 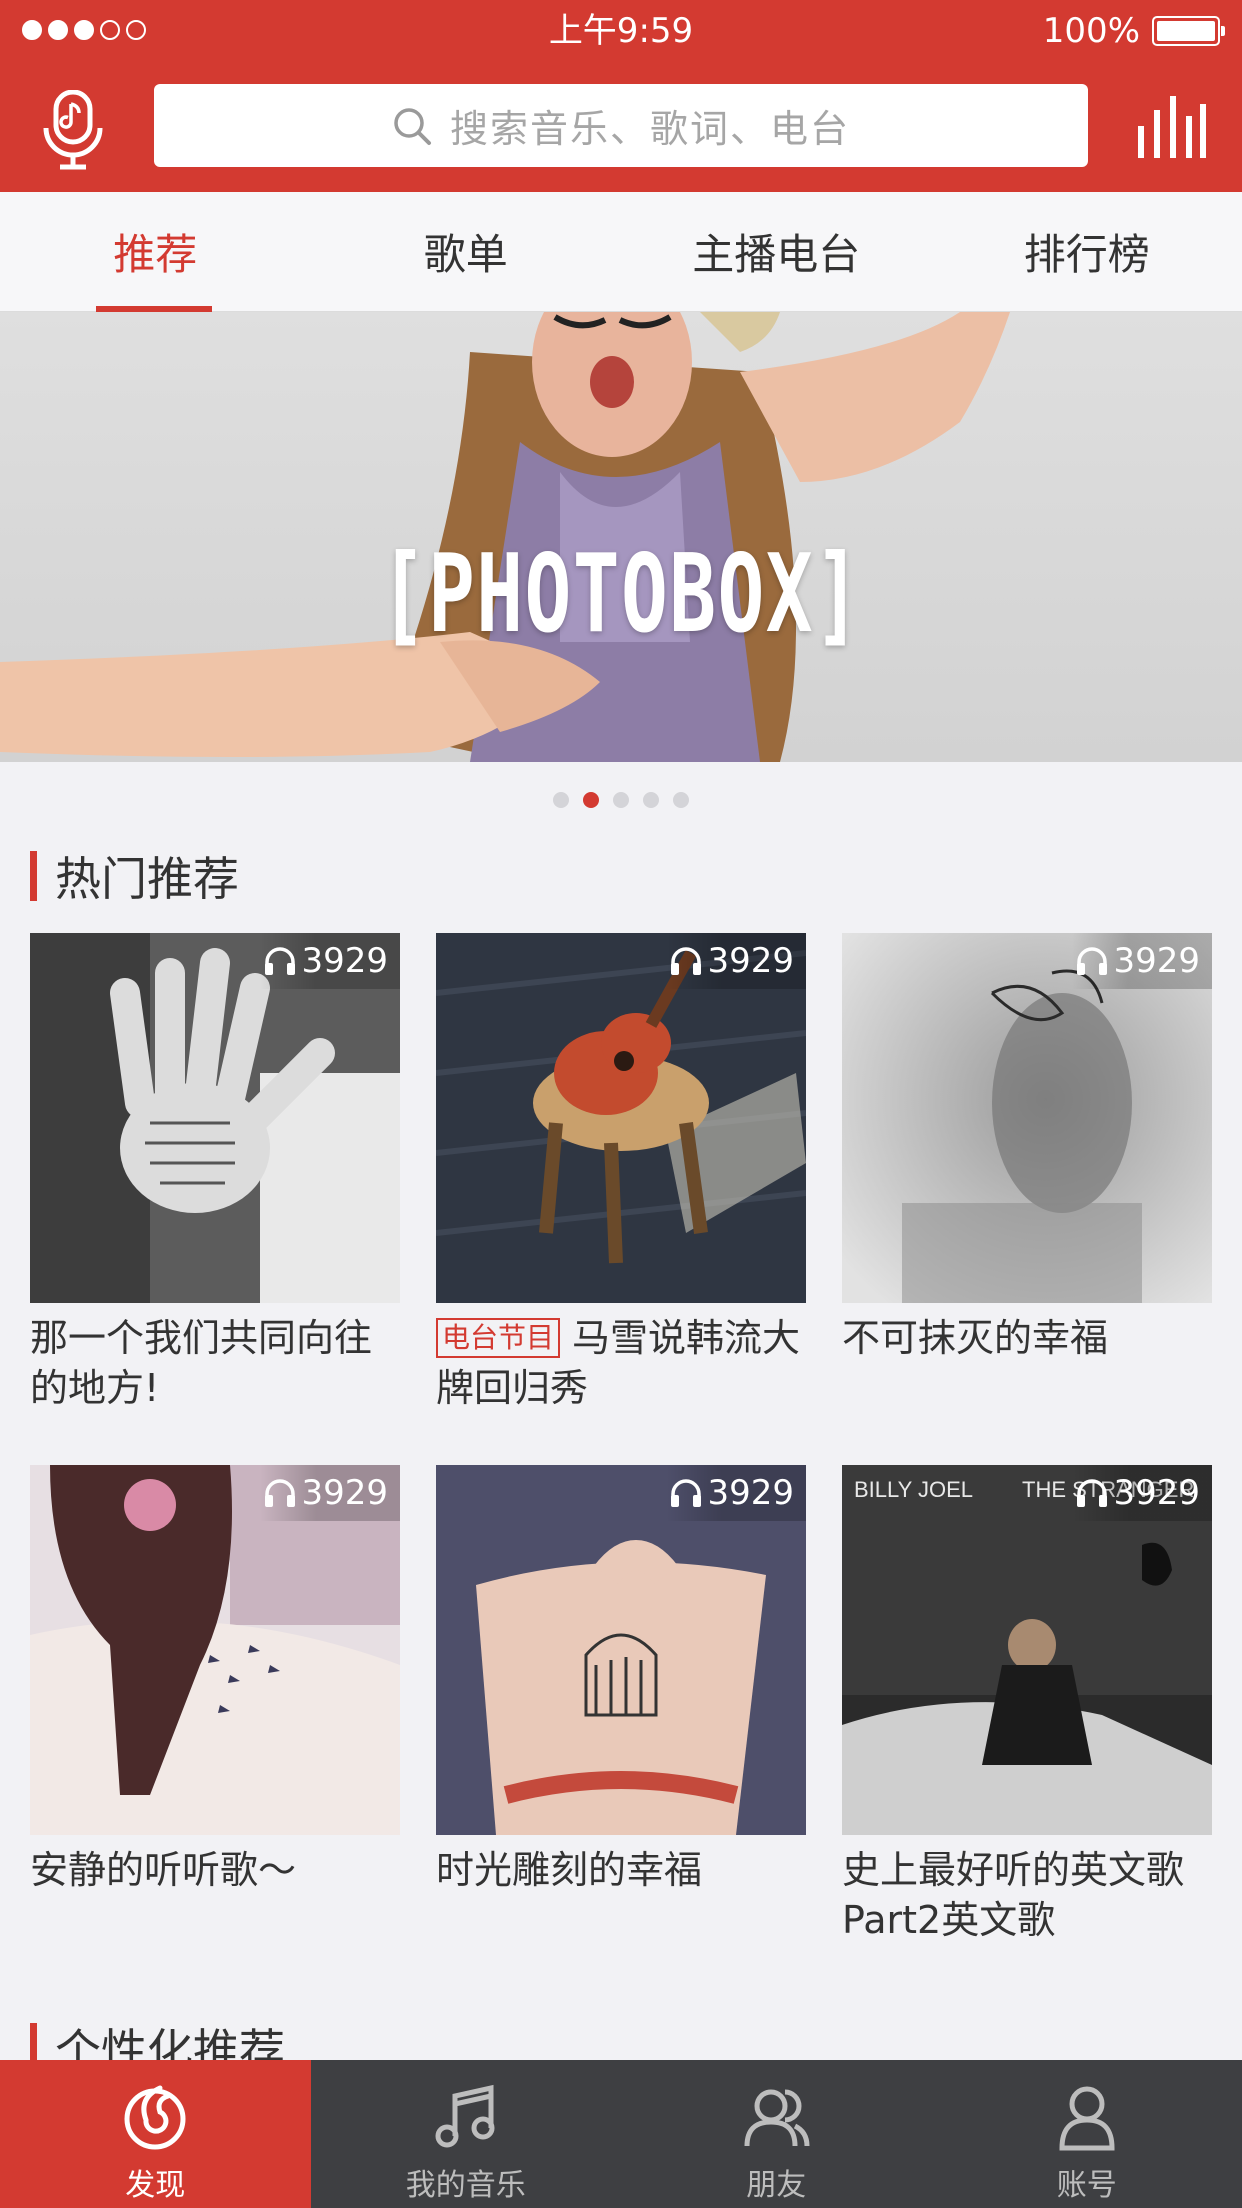 I want to click on nav-account: 账号, so click(x=1087, y=2134).